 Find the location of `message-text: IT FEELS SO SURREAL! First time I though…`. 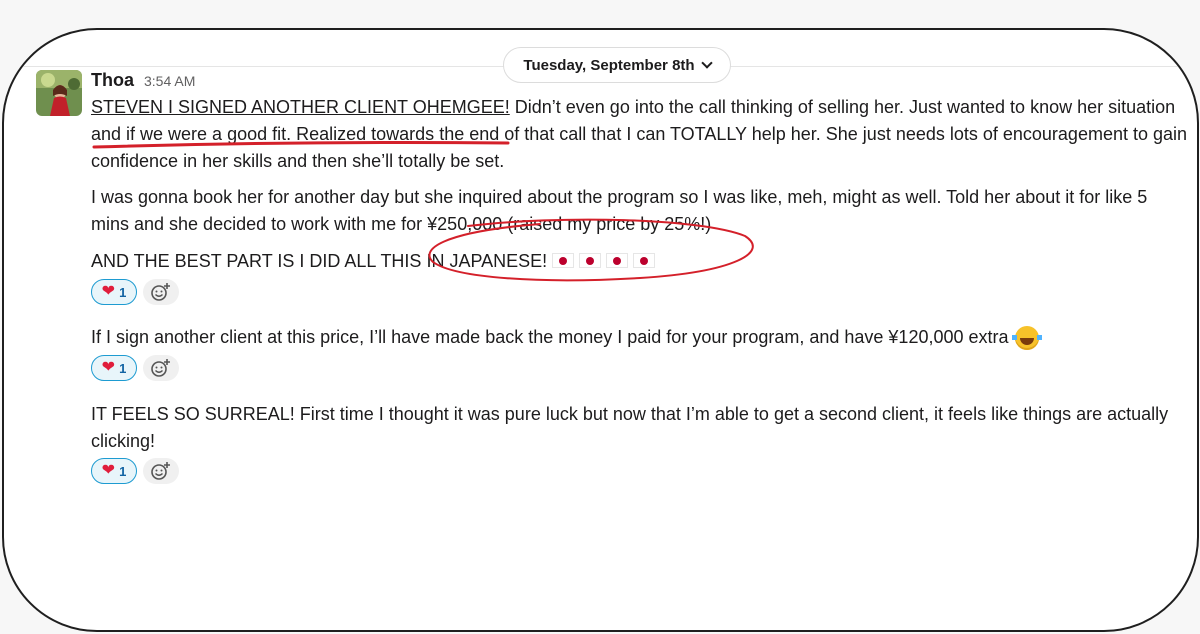

message-text: IT FEELS SO SURREAL! First time I though… is located at coordinates (630, 427).